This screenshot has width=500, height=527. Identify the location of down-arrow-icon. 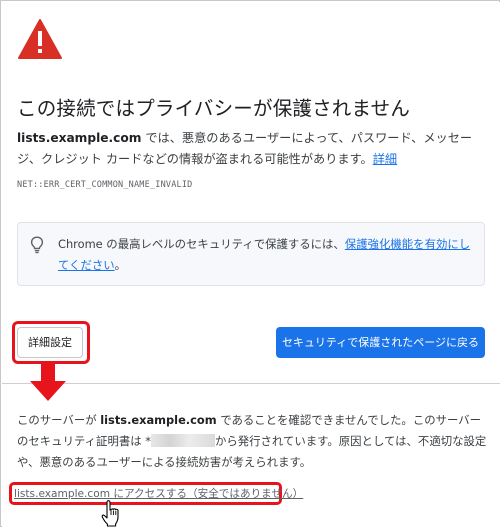
(48, 382).